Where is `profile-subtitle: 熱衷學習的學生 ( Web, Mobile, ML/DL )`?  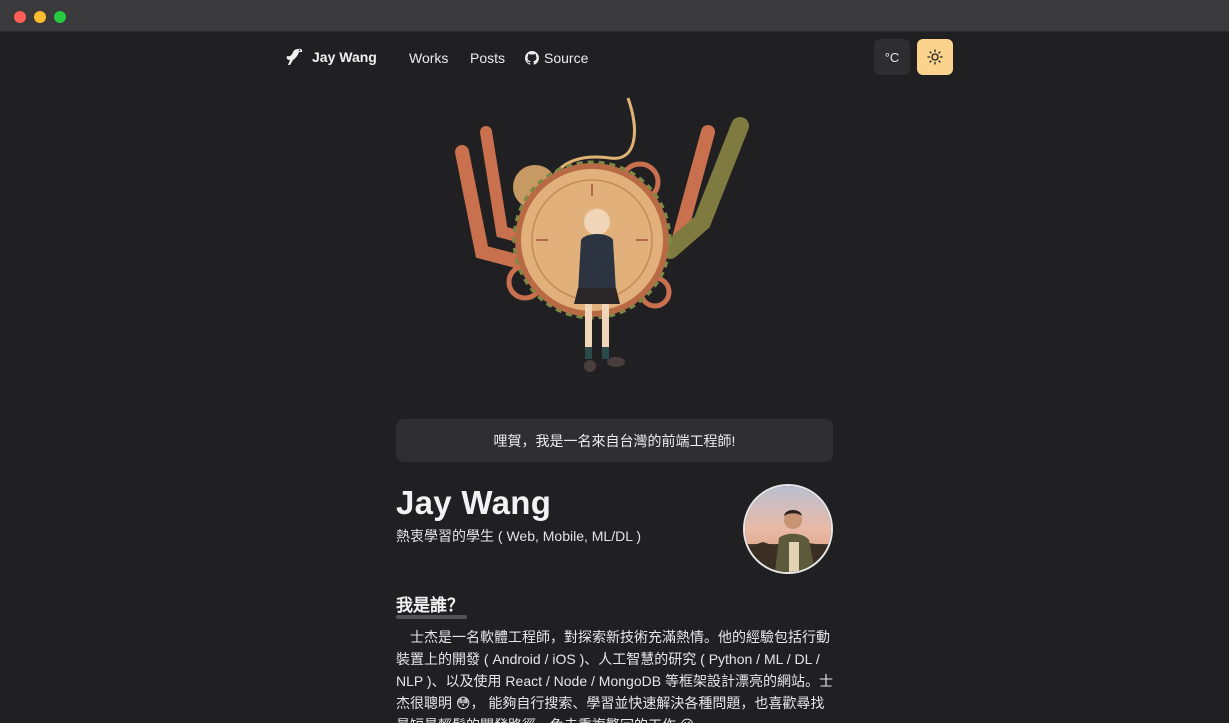 profile-subtitle: 熱衷學習的學生 ( Web, Mobile, ML/DL ) is located at coordinates (519, 536).